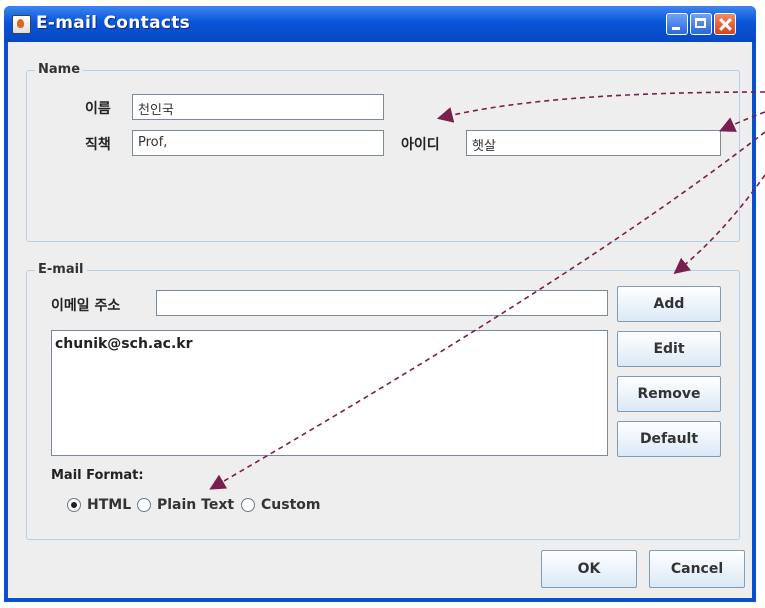 The width and height of the screenshot is (765, 608). What do you see at coordinates (98, 109) in the screenshot?
I see `name-label: 이름` at bounding box center [98, 109].